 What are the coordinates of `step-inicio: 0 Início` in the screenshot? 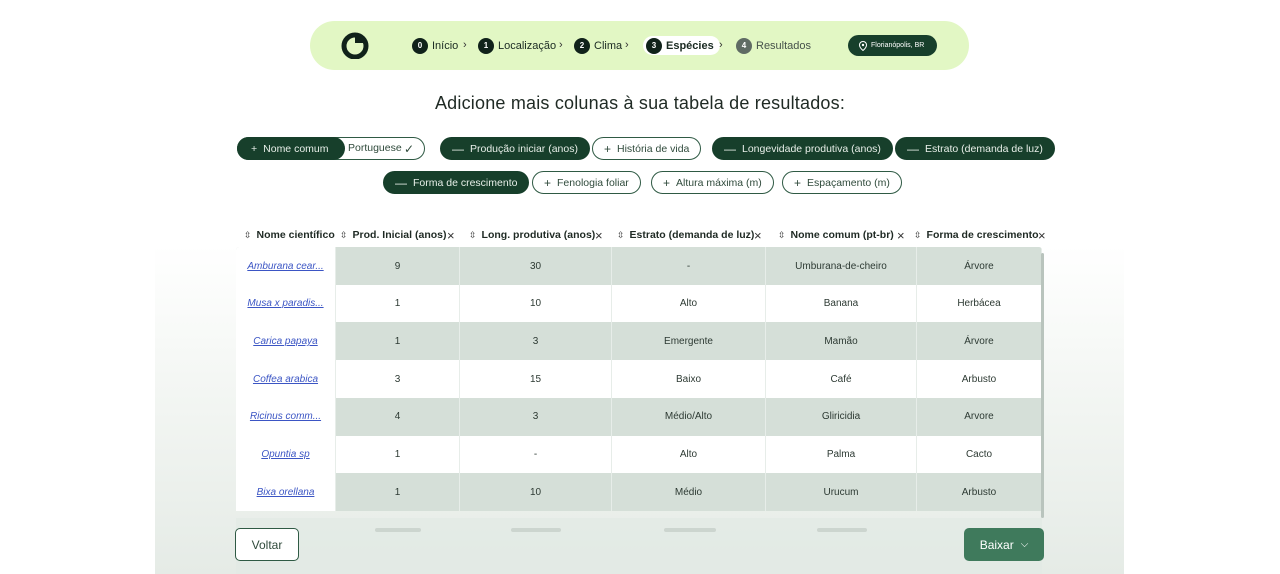 It's located at (435, 45).